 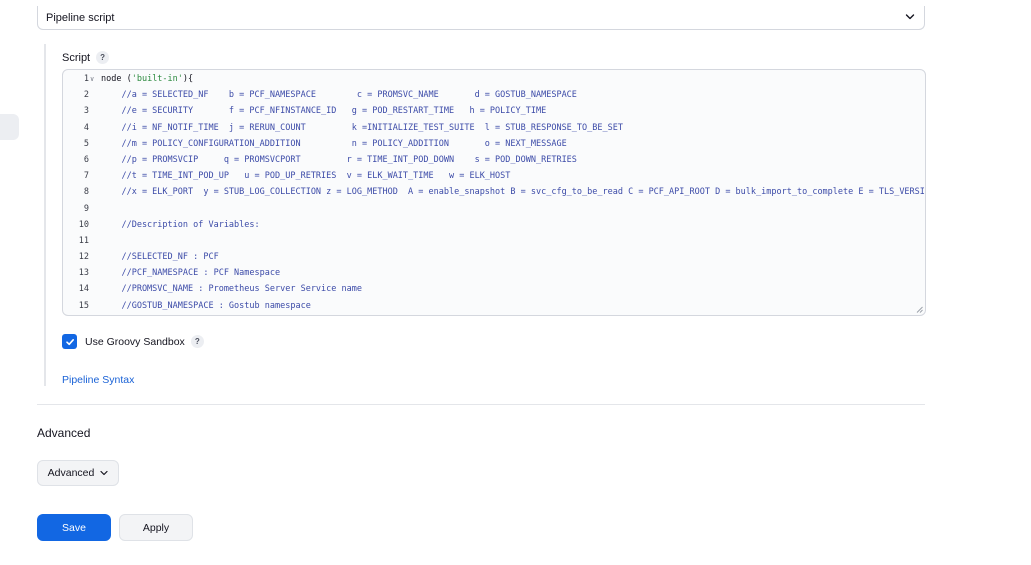 I want to click on line-number: 2, so click(x=86, y=95).